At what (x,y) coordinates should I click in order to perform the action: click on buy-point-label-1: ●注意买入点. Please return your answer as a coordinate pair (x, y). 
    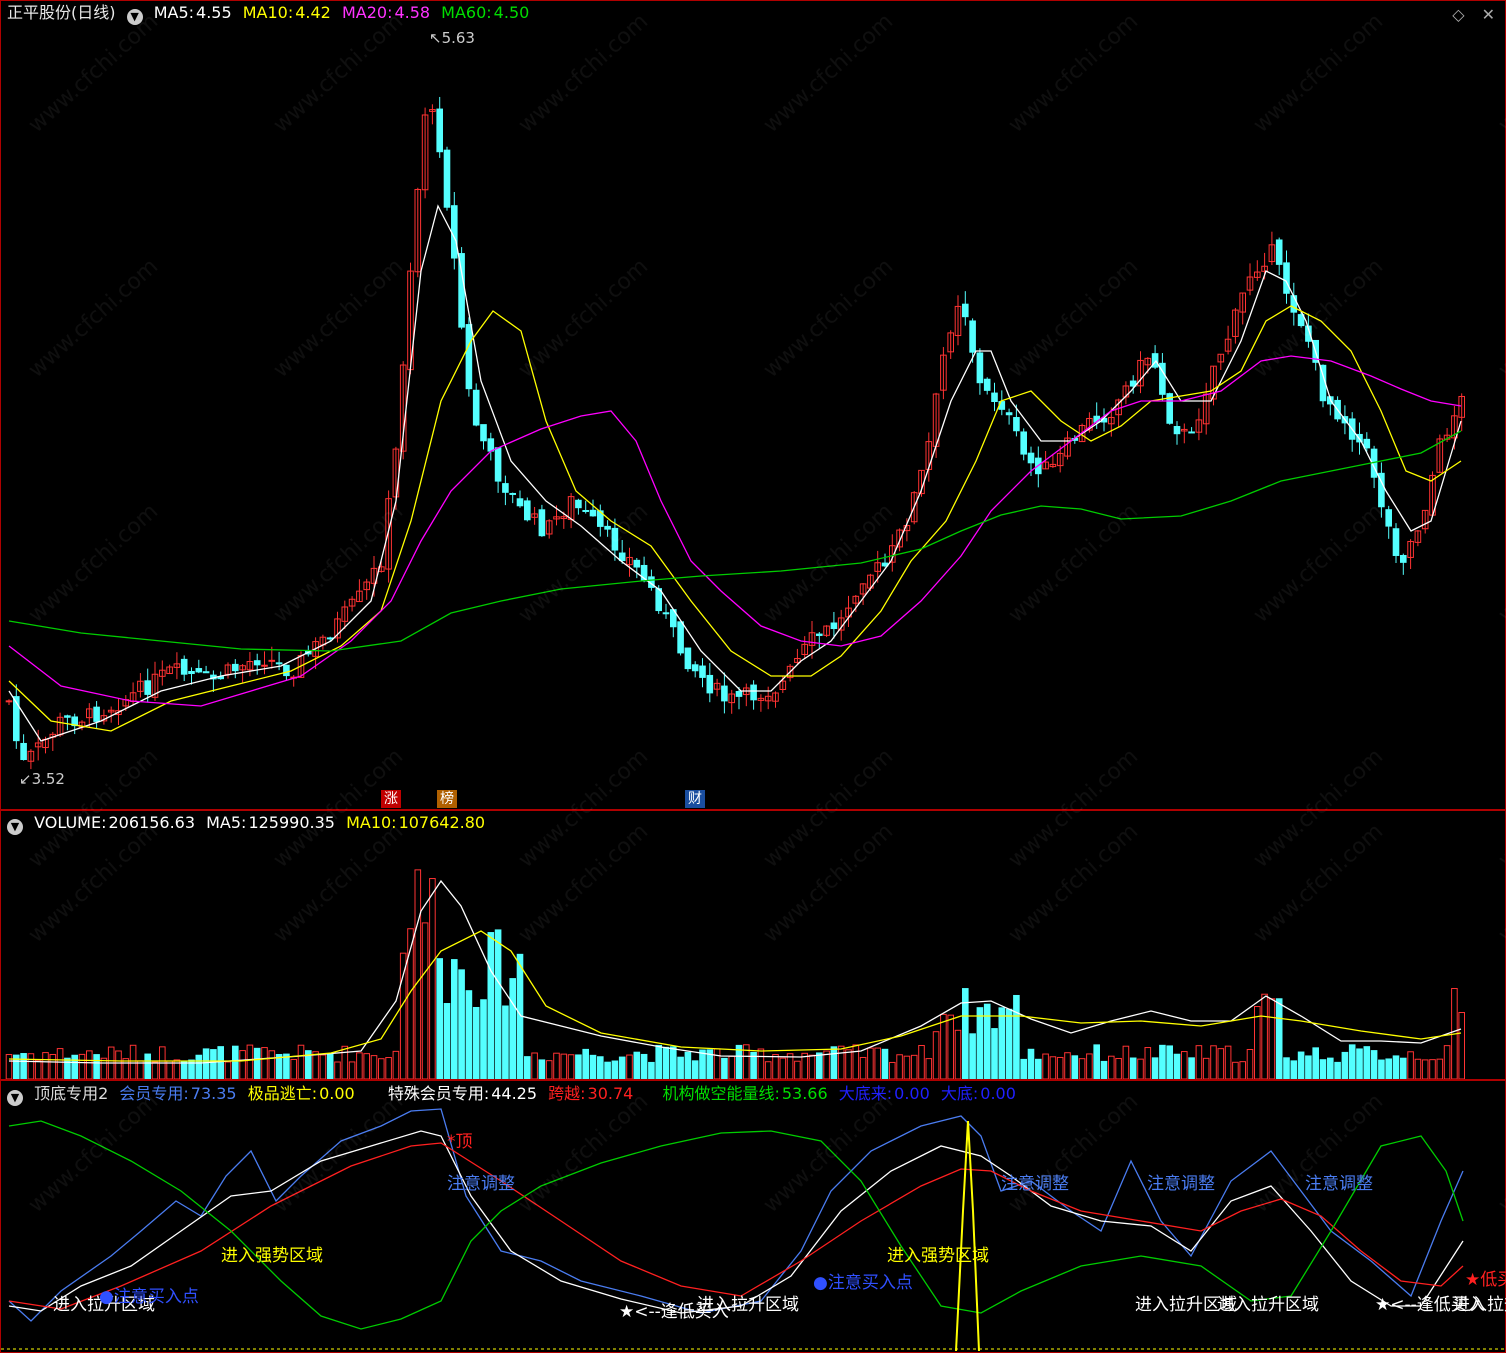
    Looking at the image, I should click on (149, 1297).